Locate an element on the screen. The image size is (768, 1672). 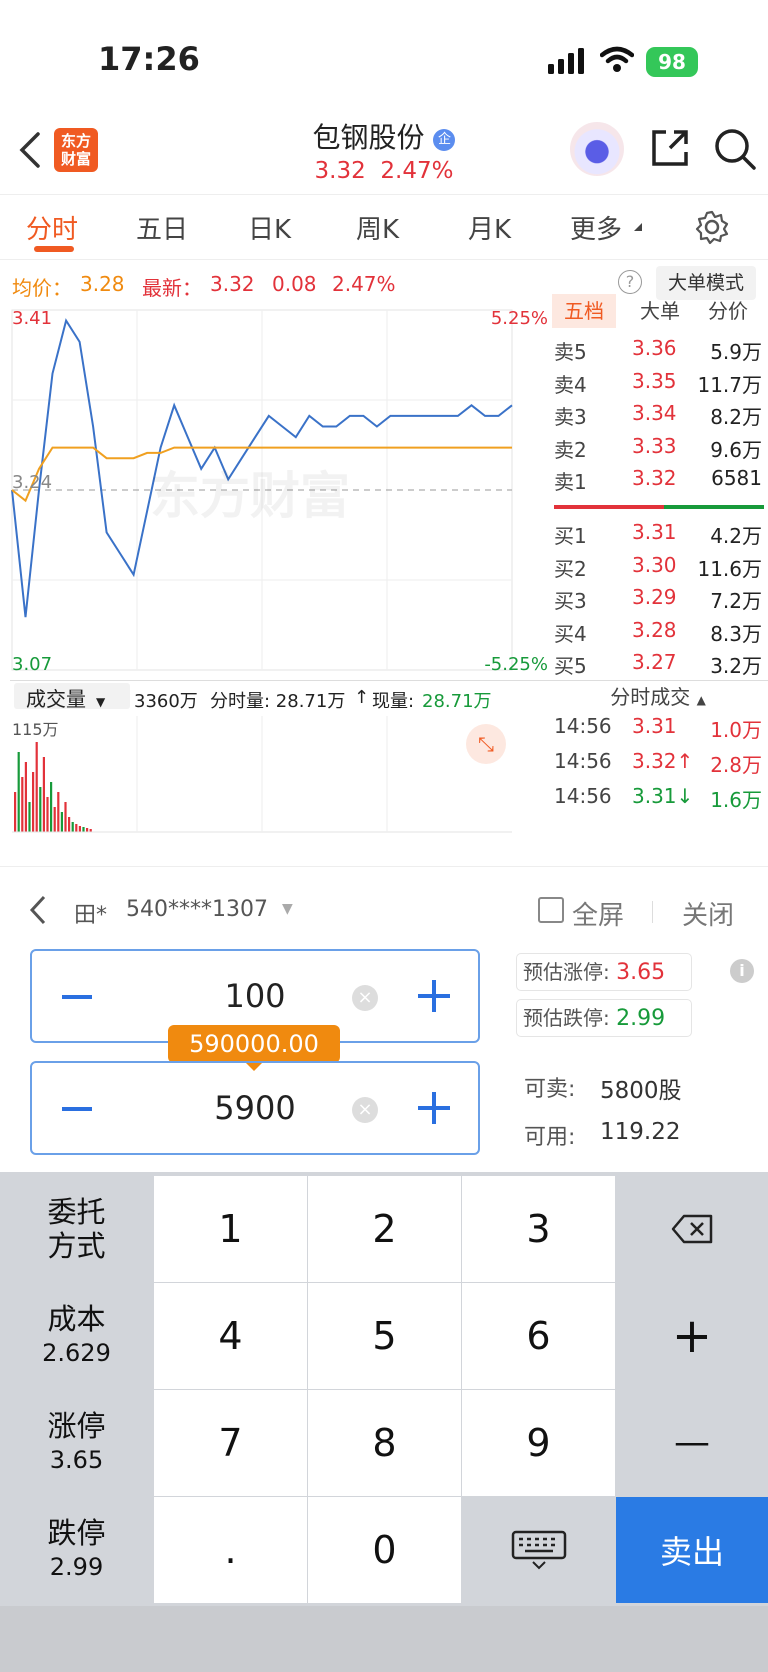
bid-row: 买5 3.27 3.2万 is located at coordinates (659, 665).